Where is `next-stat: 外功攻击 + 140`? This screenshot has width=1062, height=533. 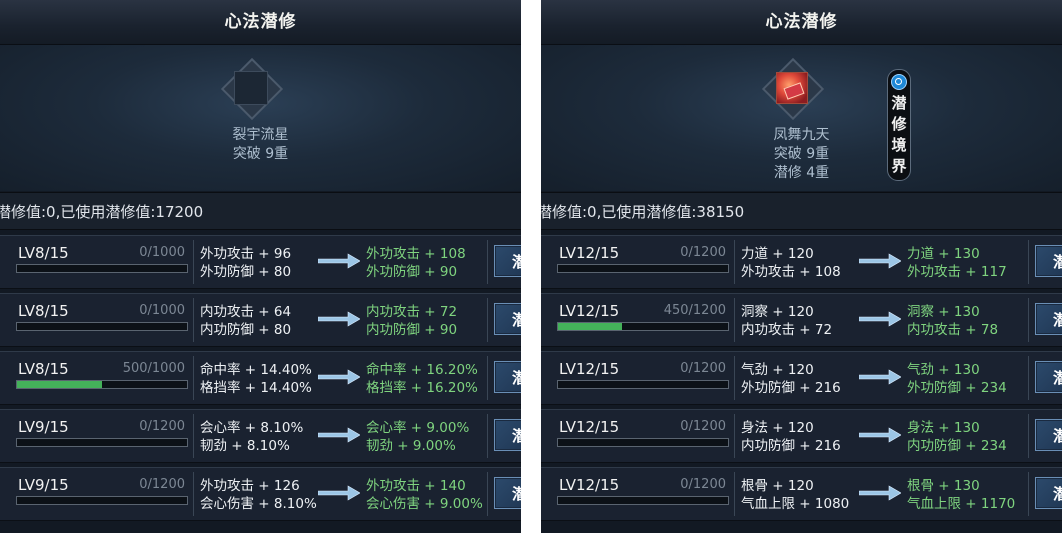
next-stat: 外功攻击 + 140 is located at coordinates (416, 486).